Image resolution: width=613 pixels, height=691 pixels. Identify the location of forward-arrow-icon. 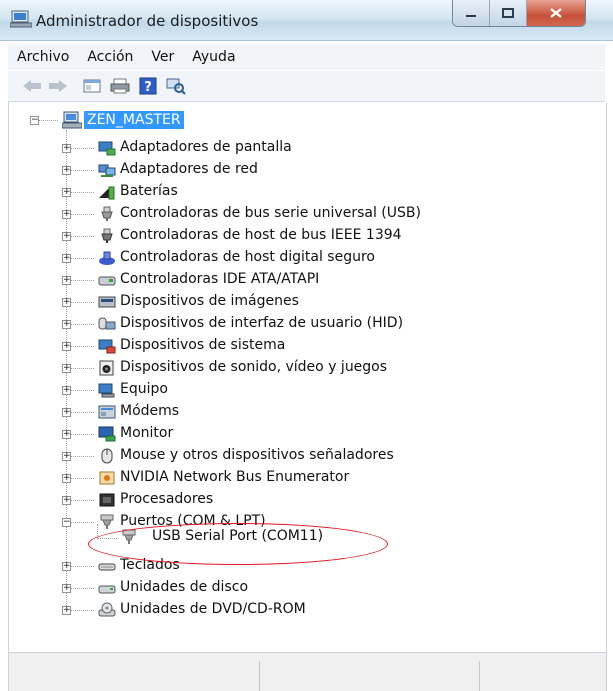
(58, 86).